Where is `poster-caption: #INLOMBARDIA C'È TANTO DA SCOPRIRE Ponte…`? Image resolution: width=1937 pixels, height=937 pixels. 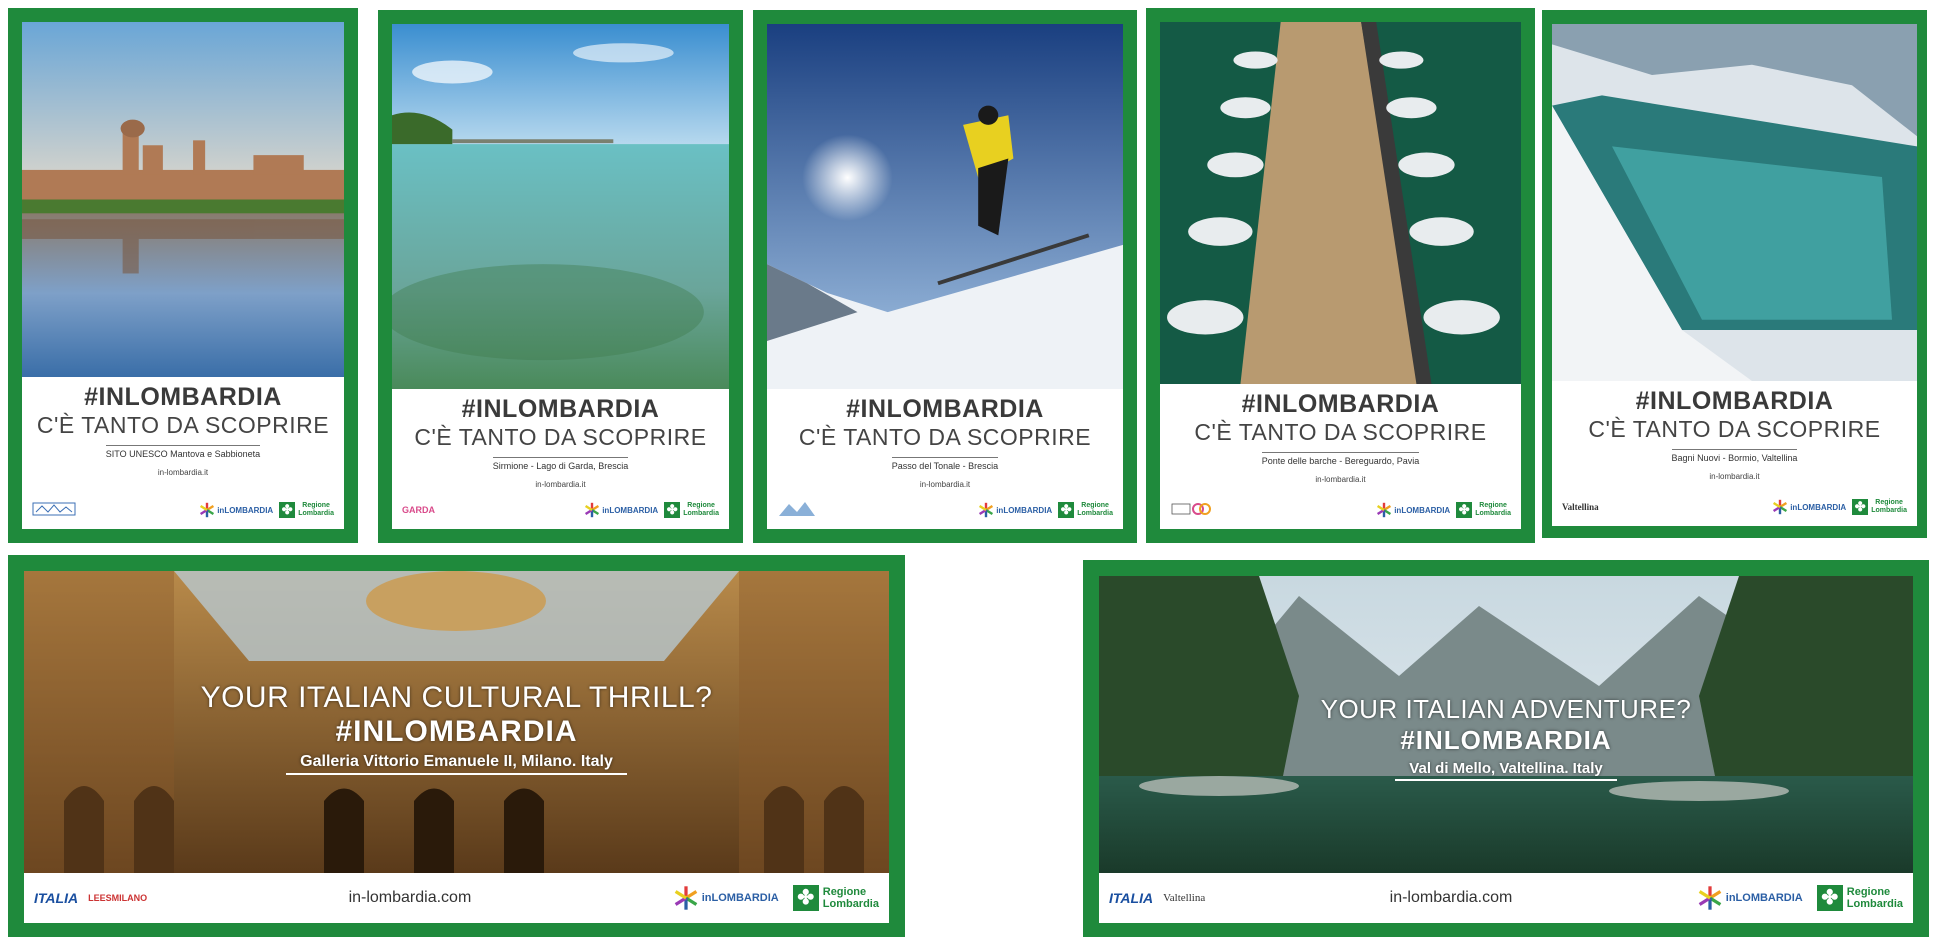 poster-caption: #INLOMBARDIA C'È TANTO DA SCOPRIRE Ponte… is located at coordinates (1340, 456).